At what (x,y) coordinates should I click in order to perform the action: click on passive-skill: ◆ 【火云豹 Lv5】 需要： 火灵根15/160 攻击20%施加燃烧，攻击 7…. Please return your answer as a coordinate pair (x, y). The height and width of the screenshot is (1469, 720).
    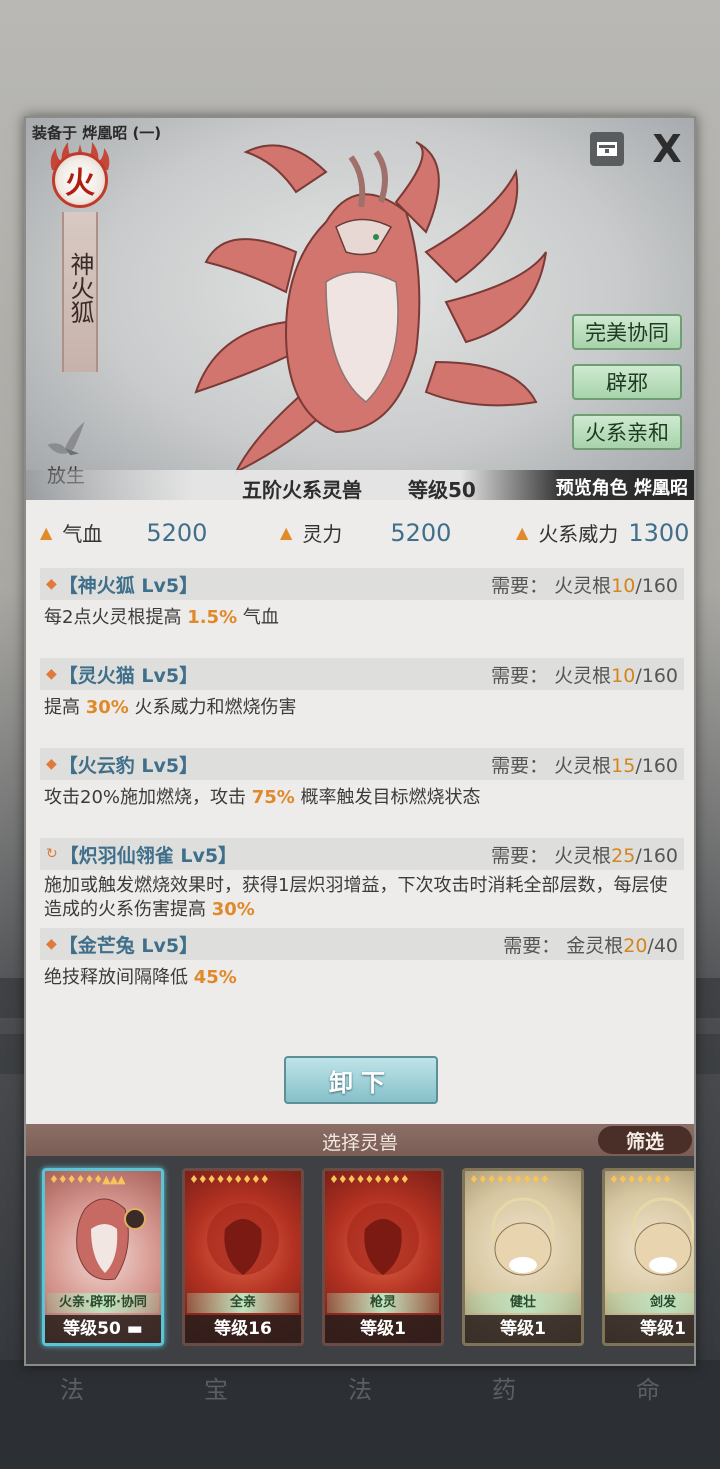
    Looking at the image, I should click on (362, 779).